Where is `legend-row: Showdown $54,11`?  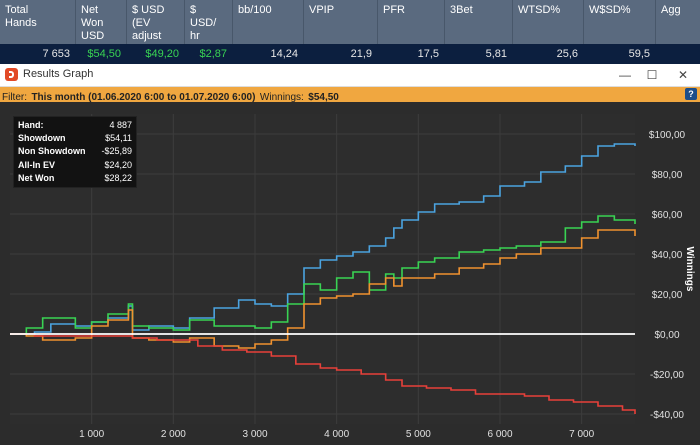 legend-row: Showdown $54,11 is located at coordinates (75, 139).